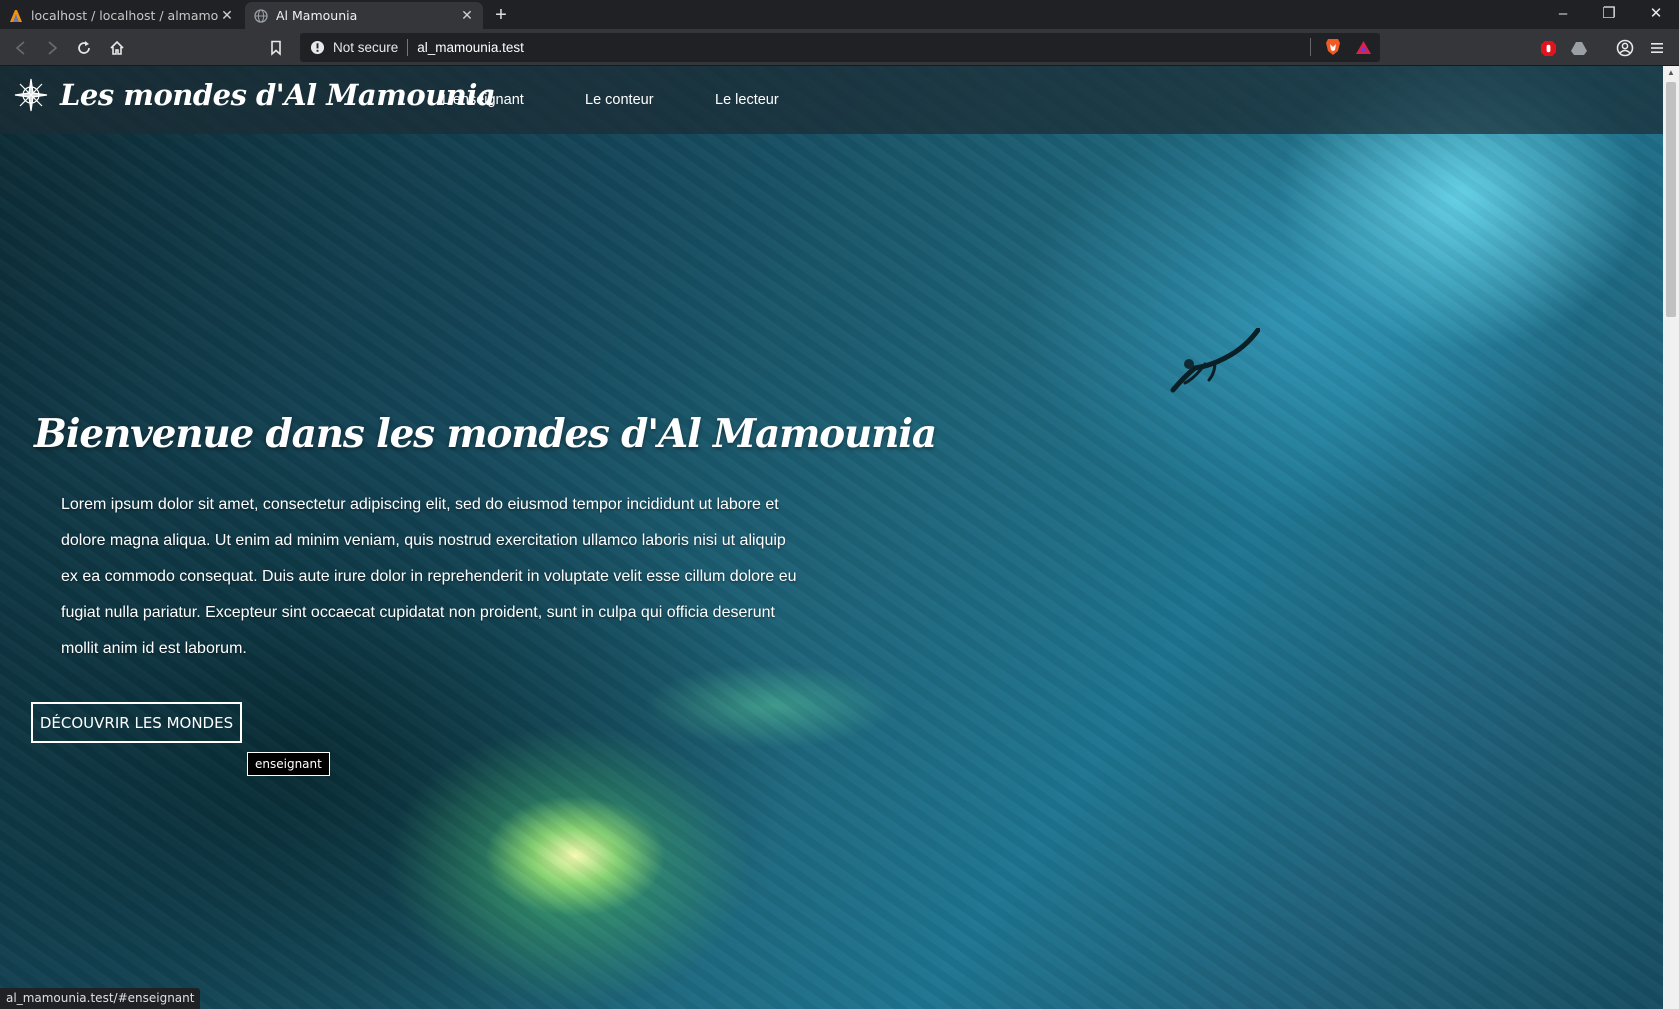 This screenshot has height=1009, width=1679. Describe the element at coordinates (1671, 73) in the screenshot. I see `scroll-up-arrow-icon: ▲` at that location.